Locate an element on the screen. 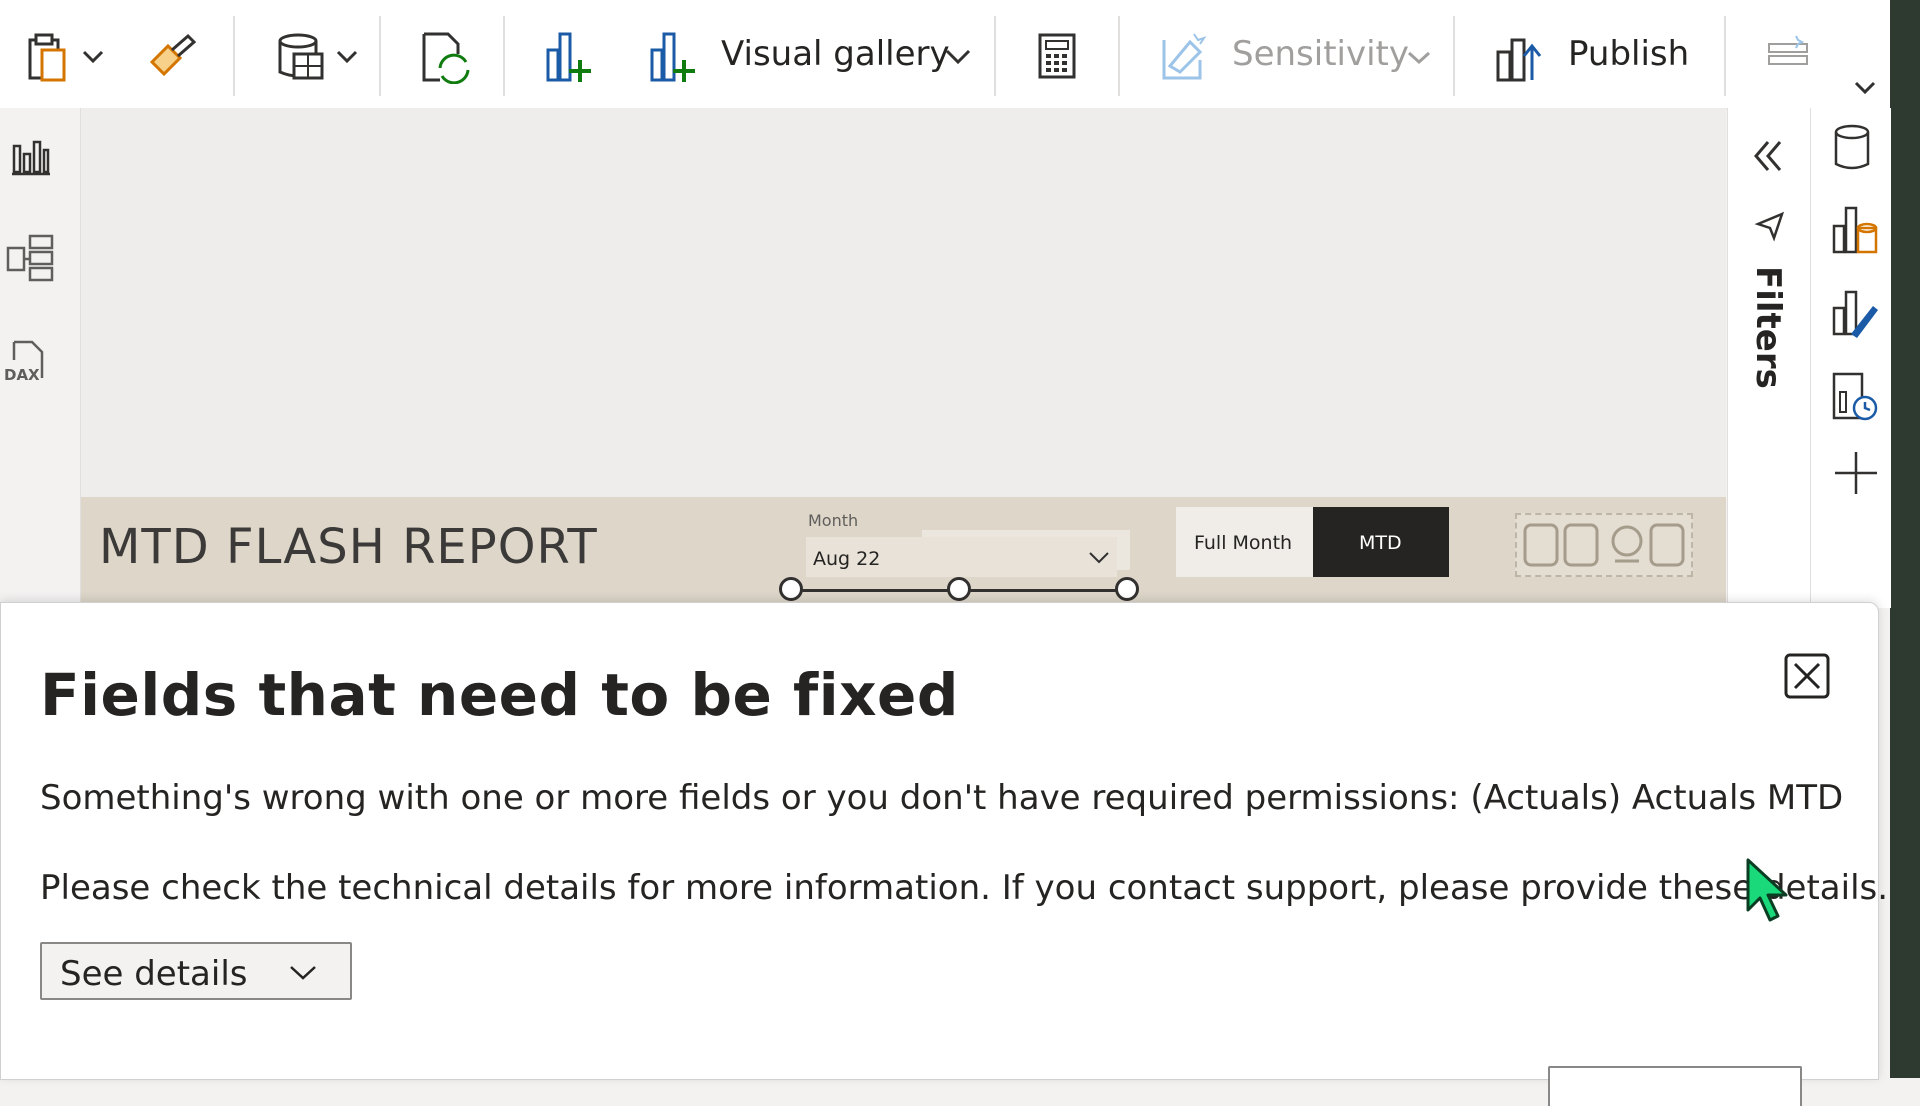  sensitivity-label: Sensitivity is located at coordinates (1321, 54).